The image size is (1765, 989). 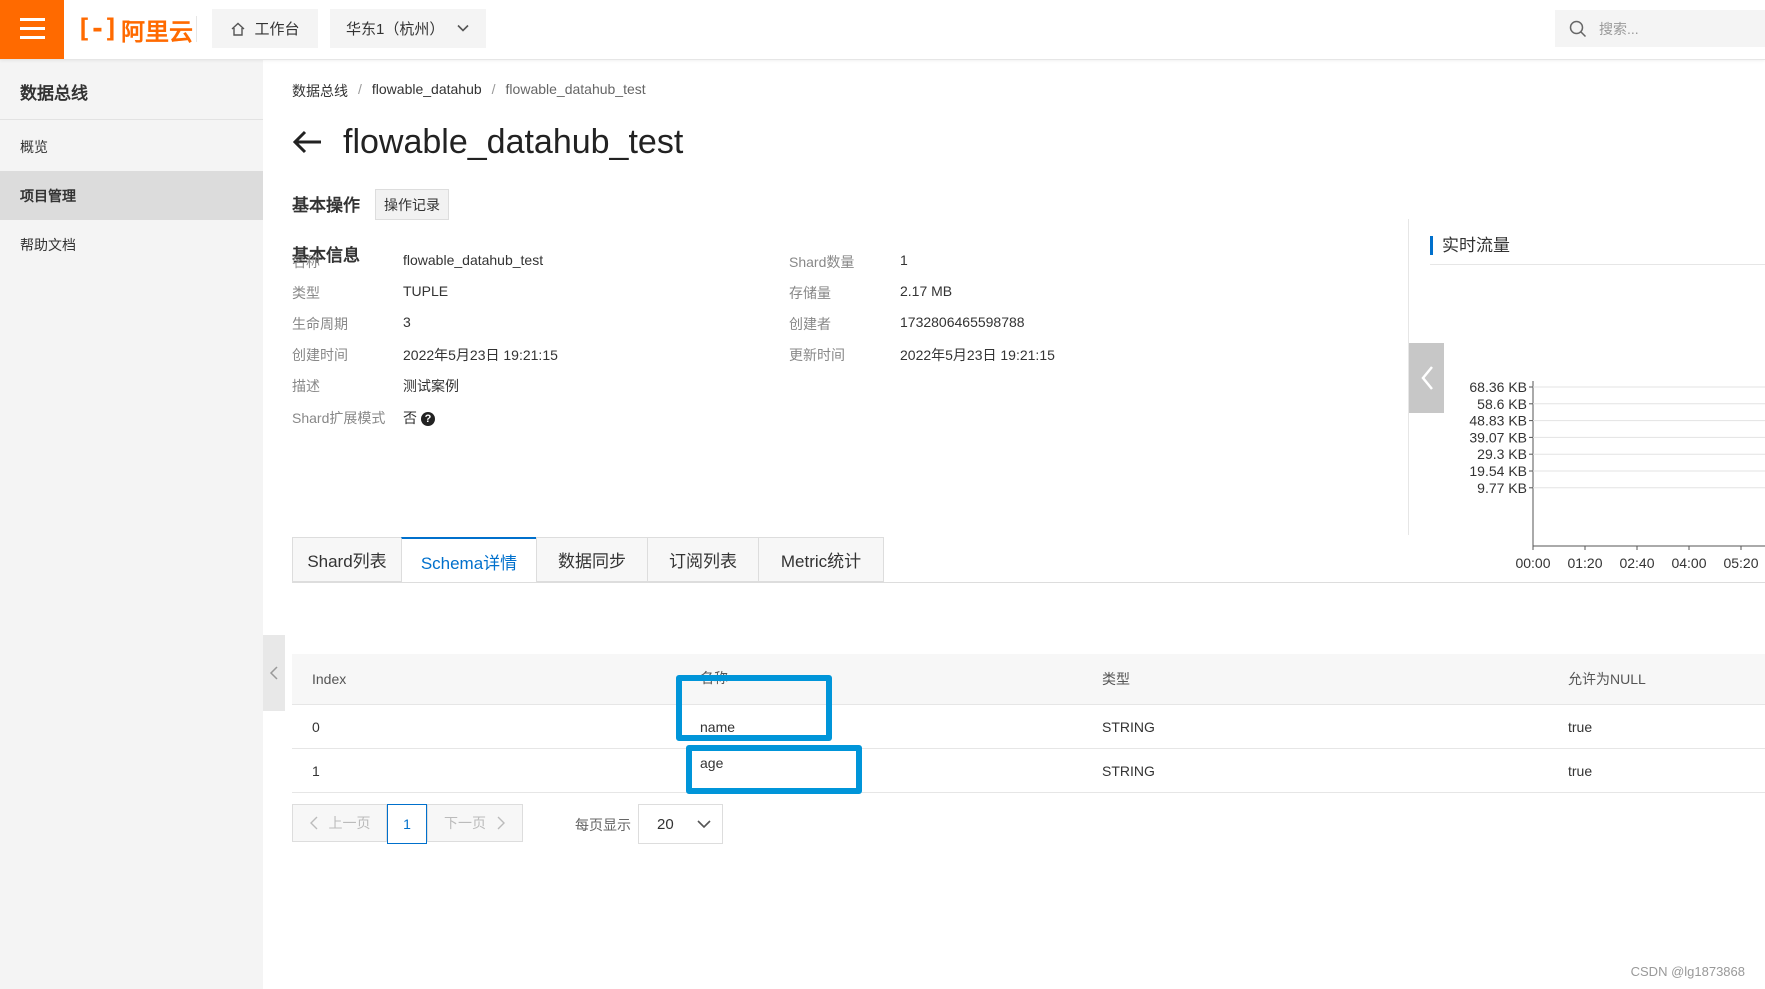 What do you see at coordinates (1502, 404) in the screenshot?
I see `y-tick-label: 58.6 KB` at bounding box center [1502, 404].